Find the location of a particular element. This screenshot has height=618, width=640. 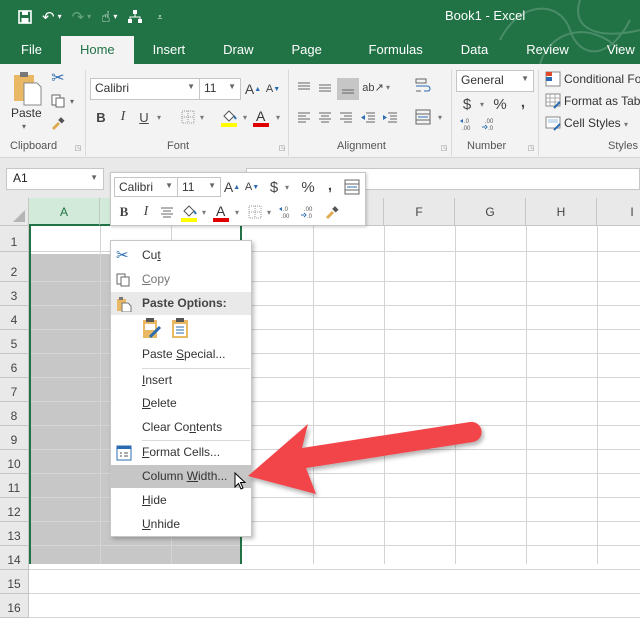

align-right-icon is located at coordinates (346, 117).